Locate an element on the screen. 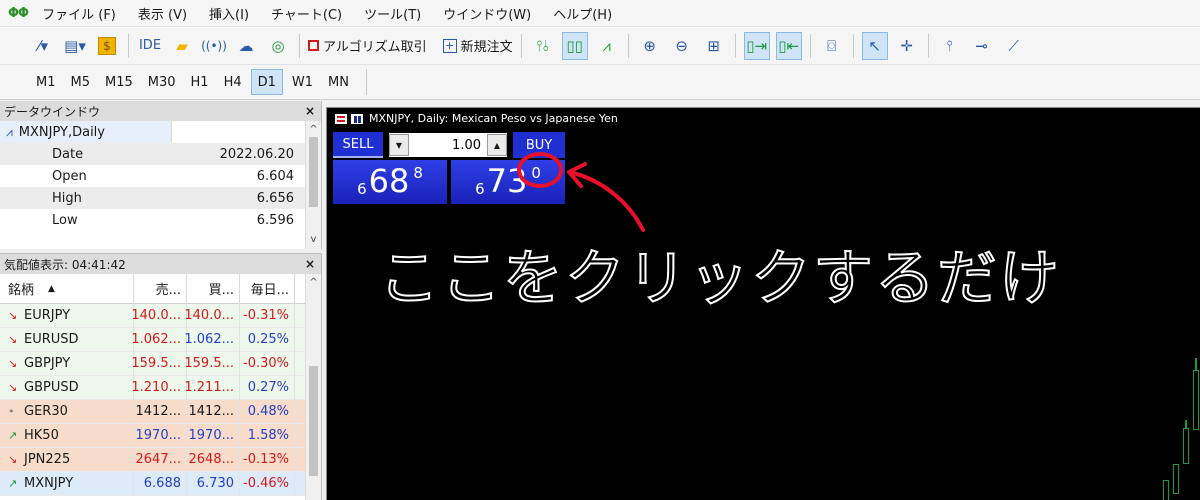 This screenshot has height=500, width=1200. market-watch-title: 気配値表示: 04:41:42 is located at coordinates (65, 264).